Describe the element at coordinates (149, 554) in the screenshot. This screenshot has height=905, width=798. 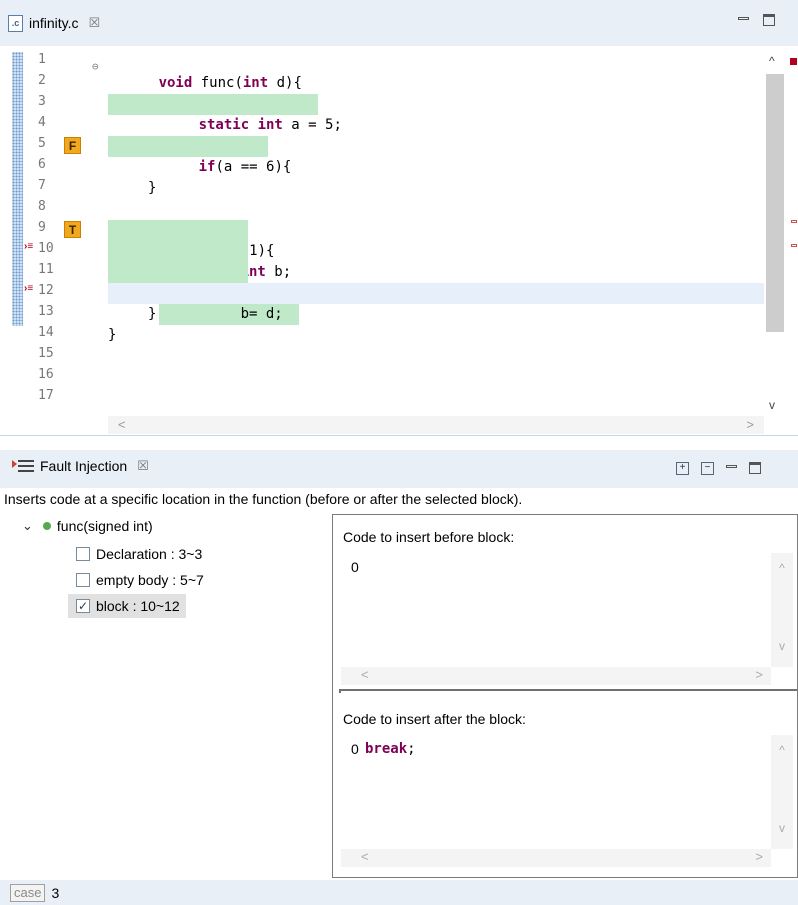
I see `tree-item-label: Declaration : 3~3` at that location.